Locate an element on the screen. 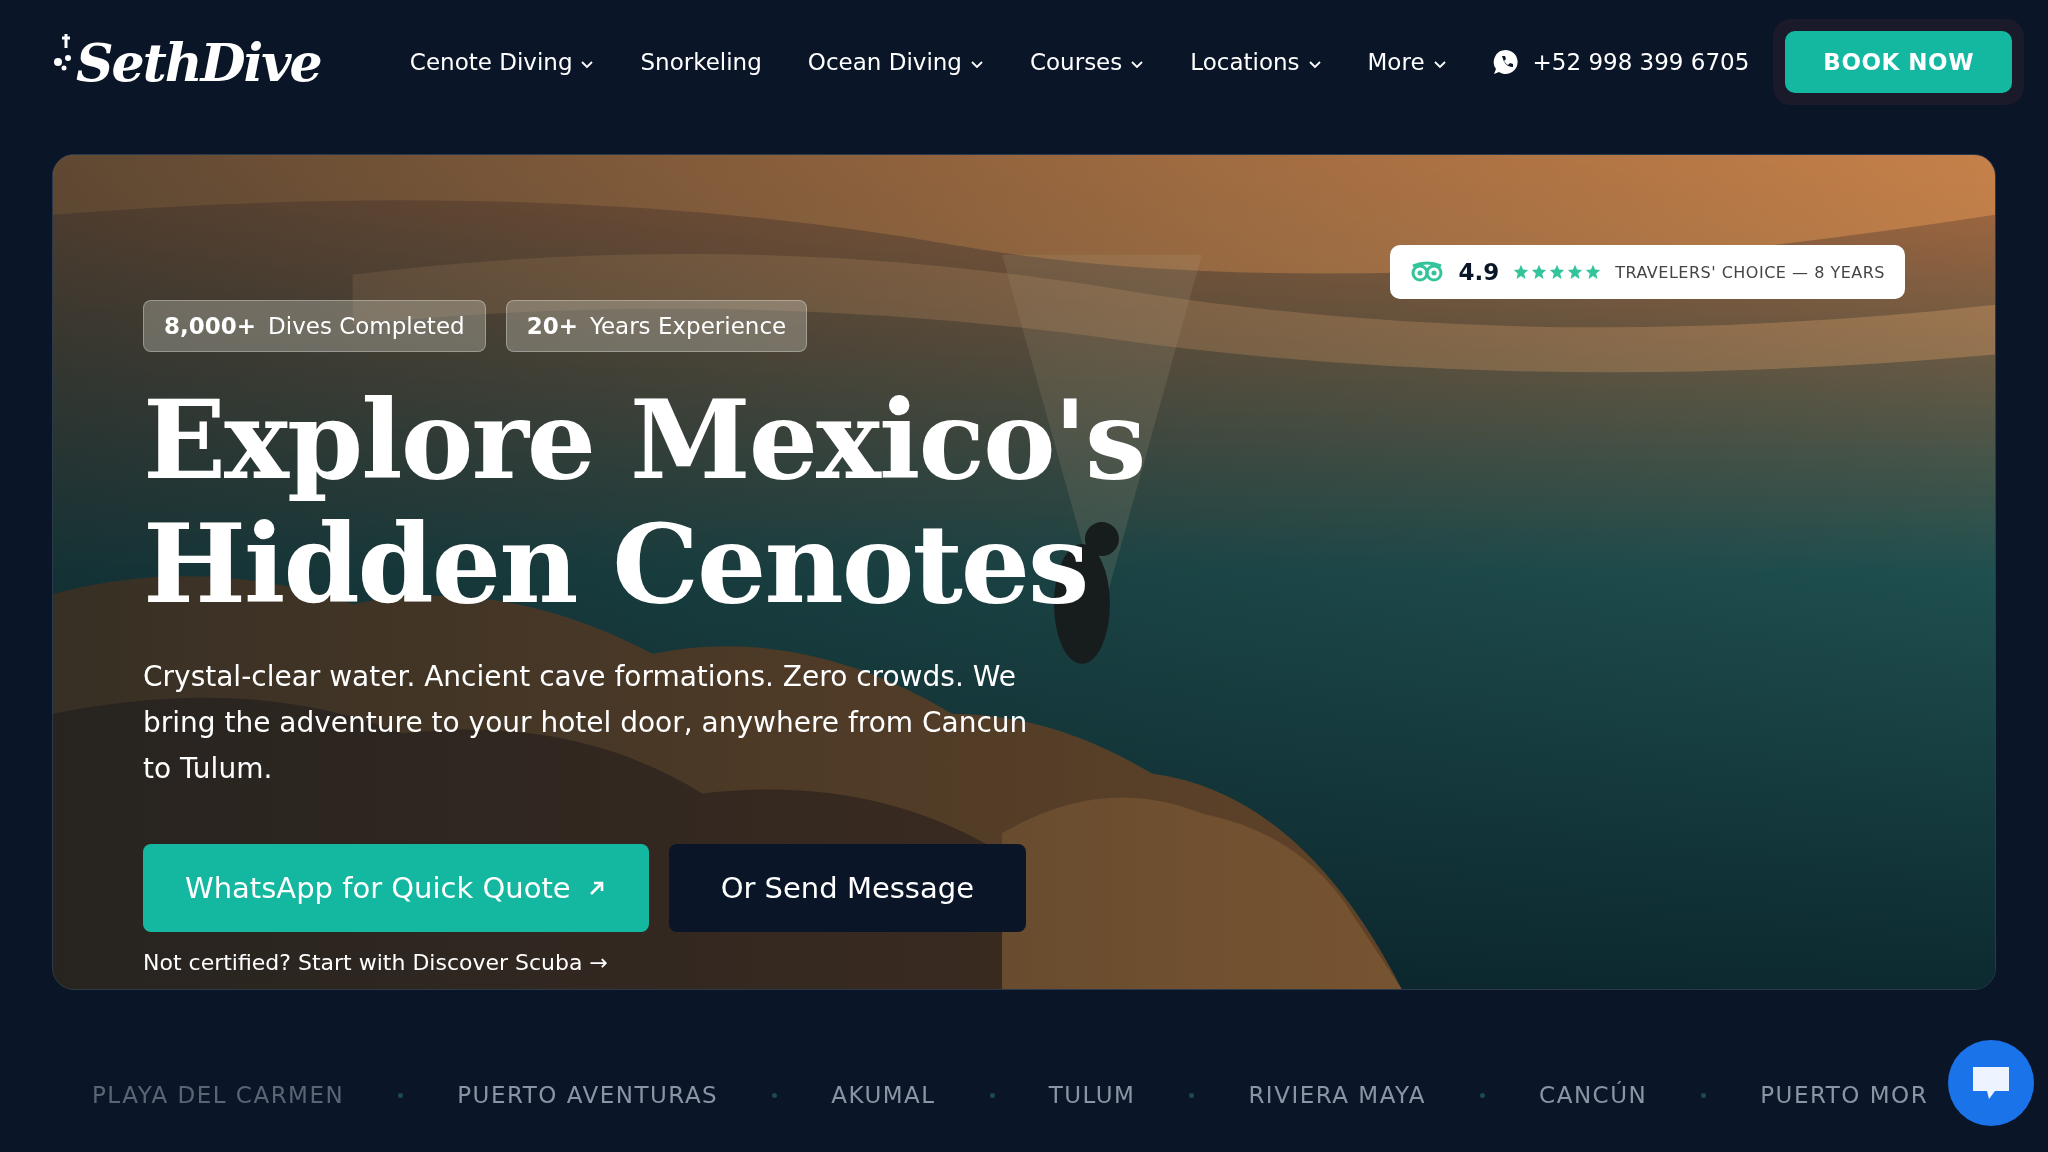  stat-label: Years Experience is located at coordinates (688, 326).